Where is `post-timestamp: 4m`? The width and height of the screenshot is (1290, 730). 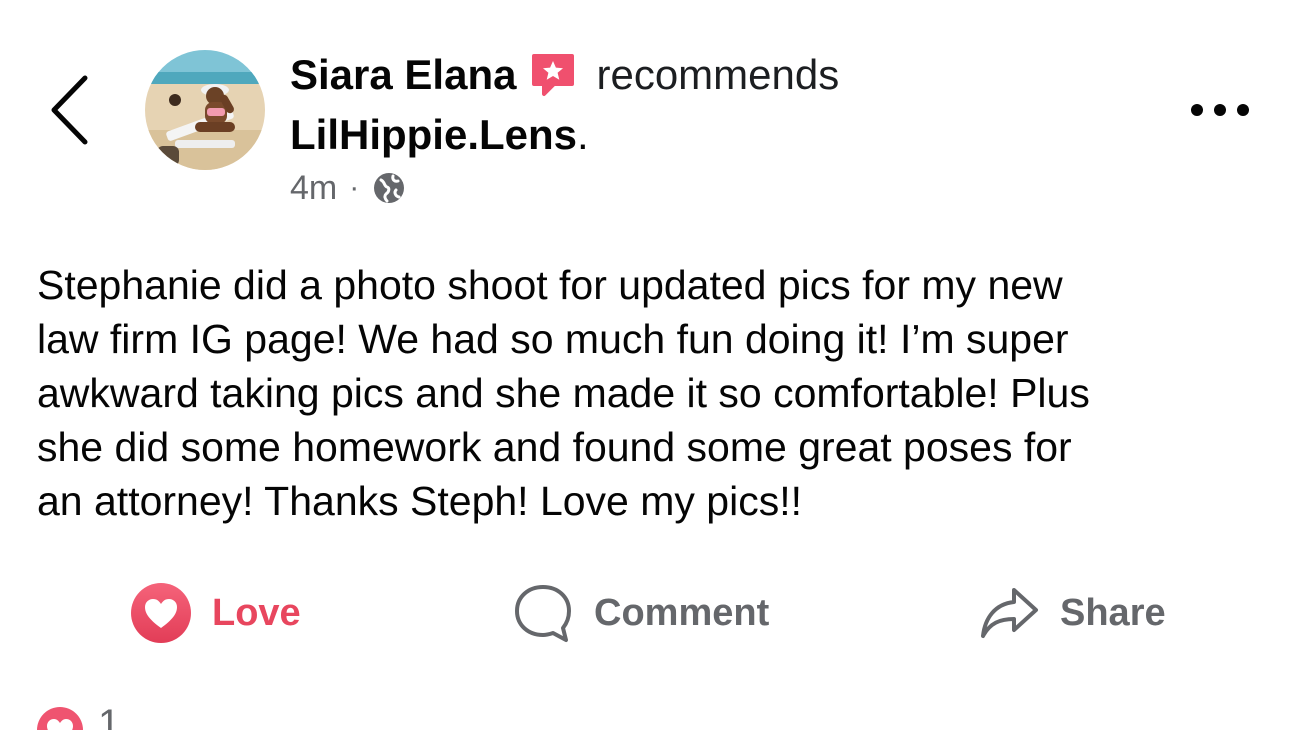
post-timestamp: 4m is located at coordinates (313, 188).